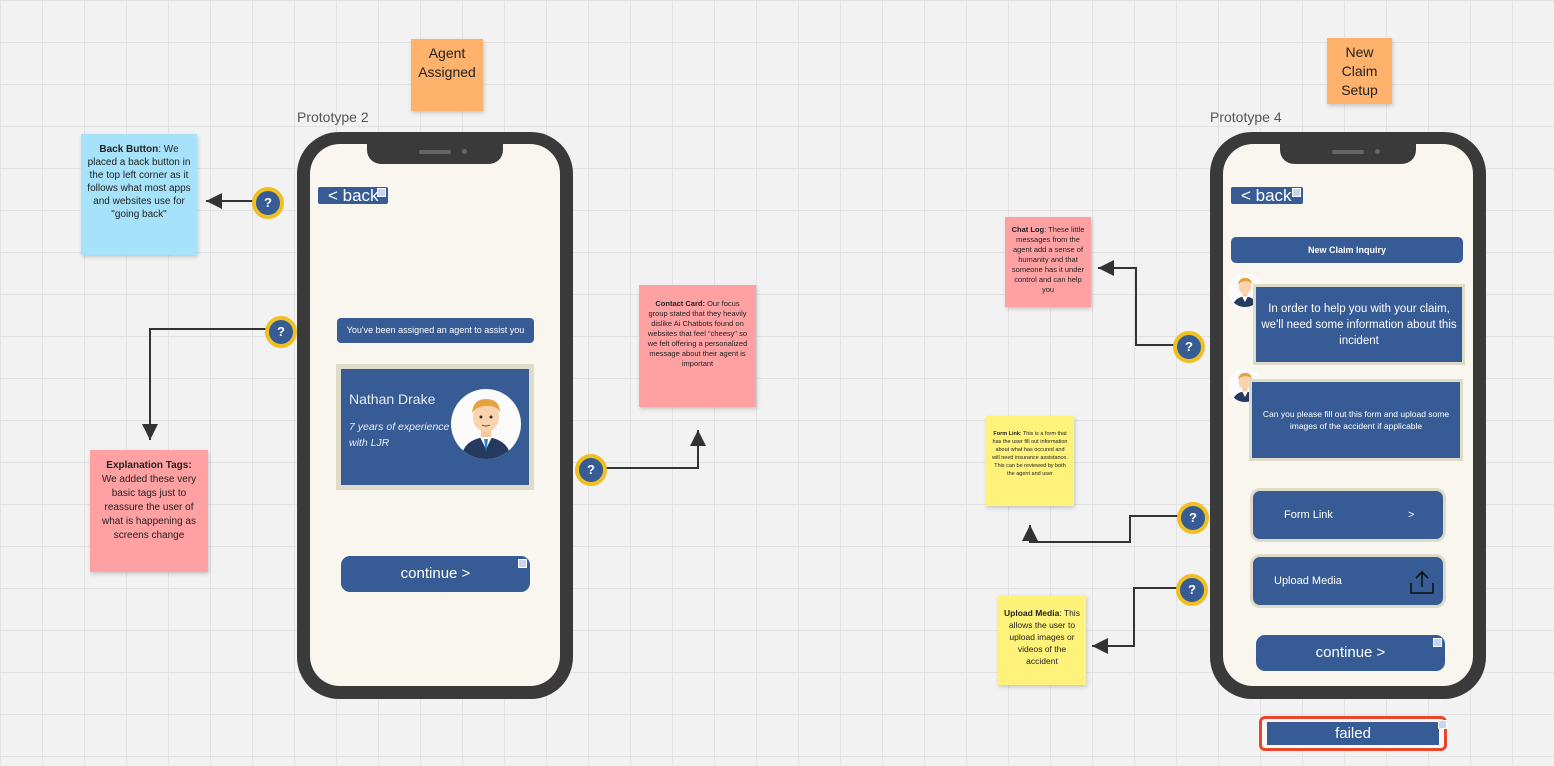 Image resolution: width=1554 pixels, height=766 pixels. I want to click on agent-name: Nathan Drake, so click(392, 399).